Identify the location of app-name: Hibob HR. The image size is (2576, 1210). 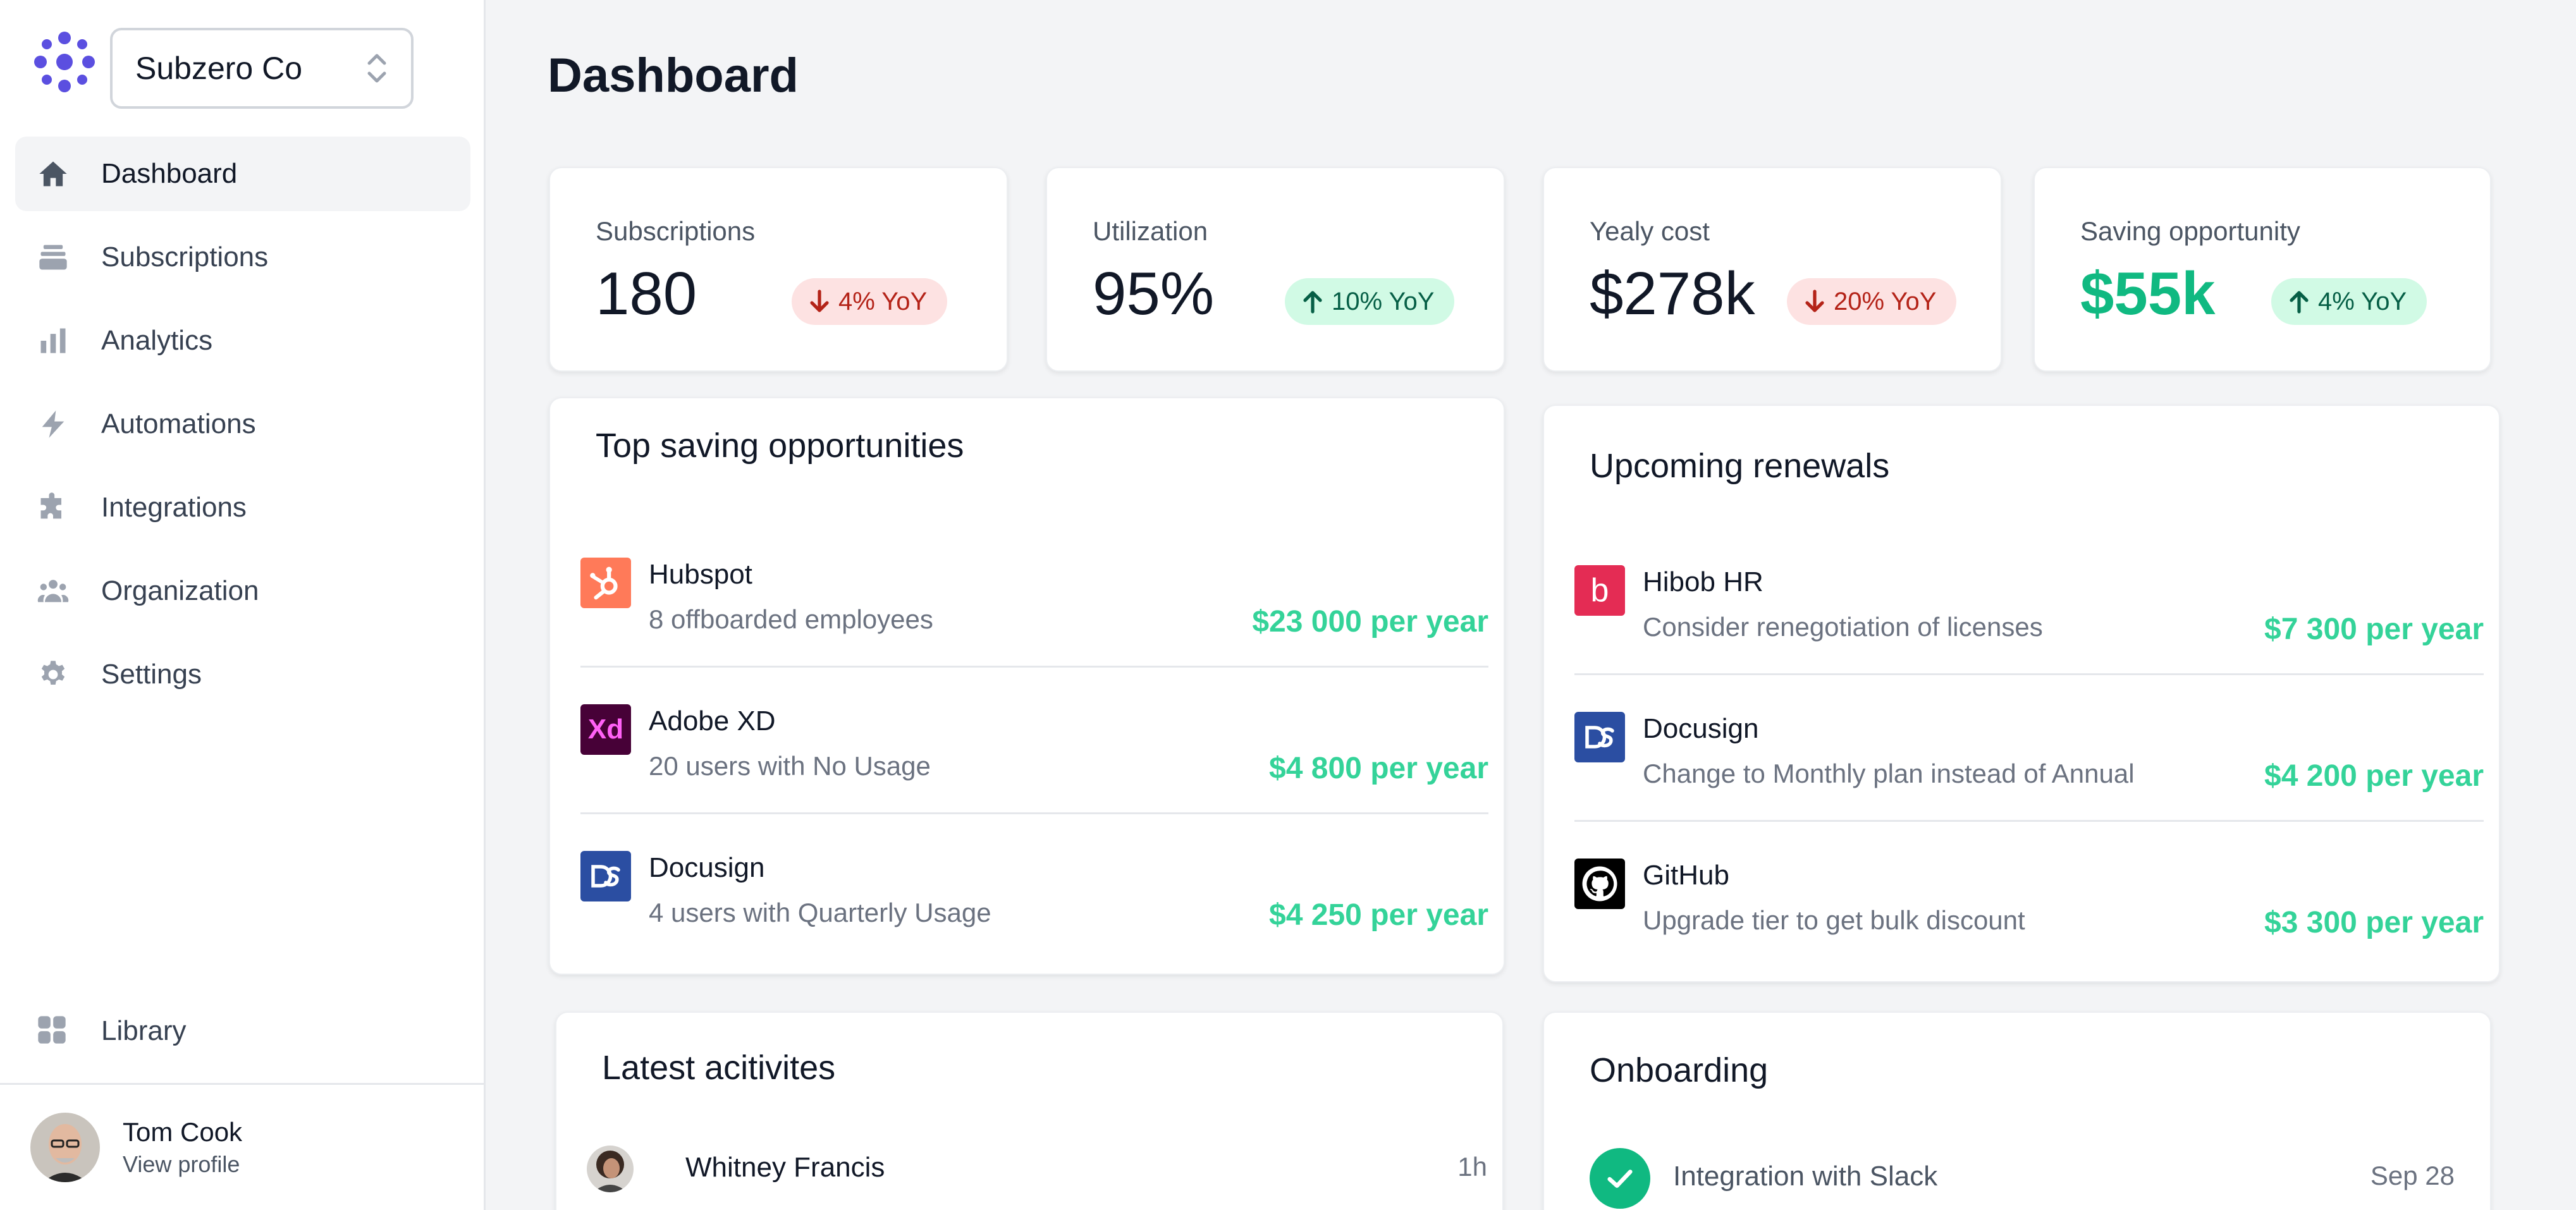
(1703, 581).